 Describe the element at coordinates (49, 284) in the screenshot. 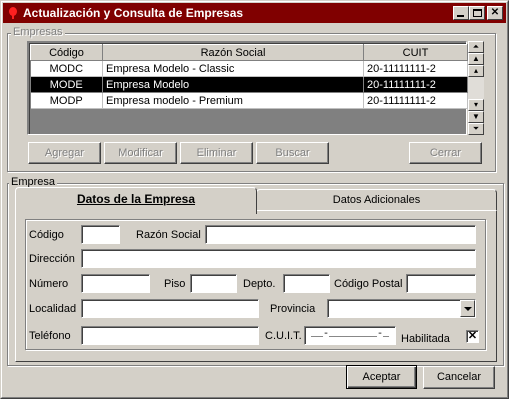

I see `numero-label: Número` at that location.